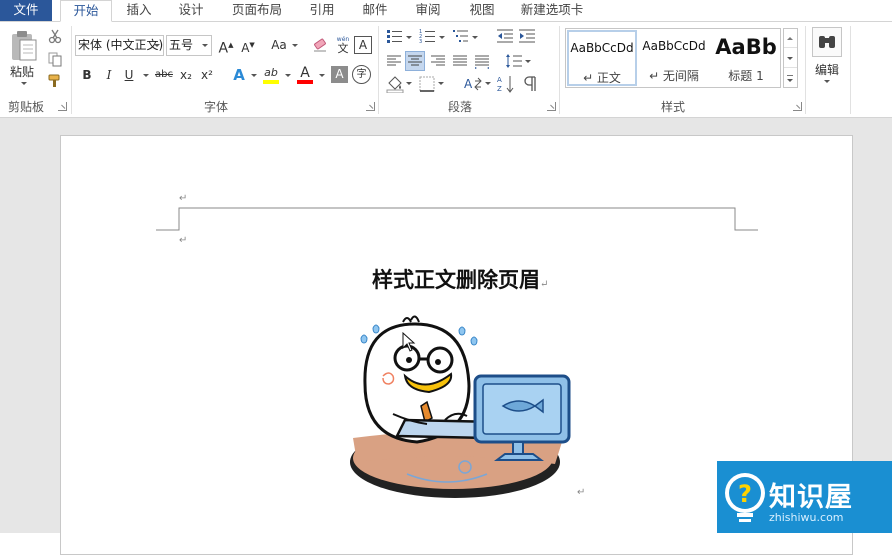 The height and width of the screenshot is (555, 892). I want to click on font-group-label: 字体, so click(215, 107).